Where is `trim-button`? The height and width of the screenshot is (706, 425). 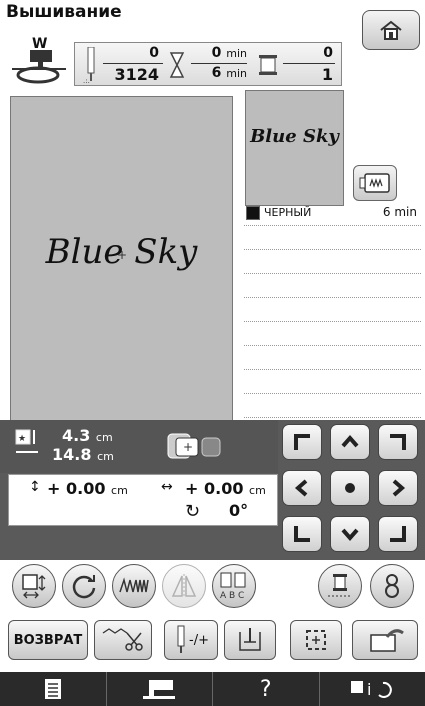 trim-button is located at coordinates (123, 640).